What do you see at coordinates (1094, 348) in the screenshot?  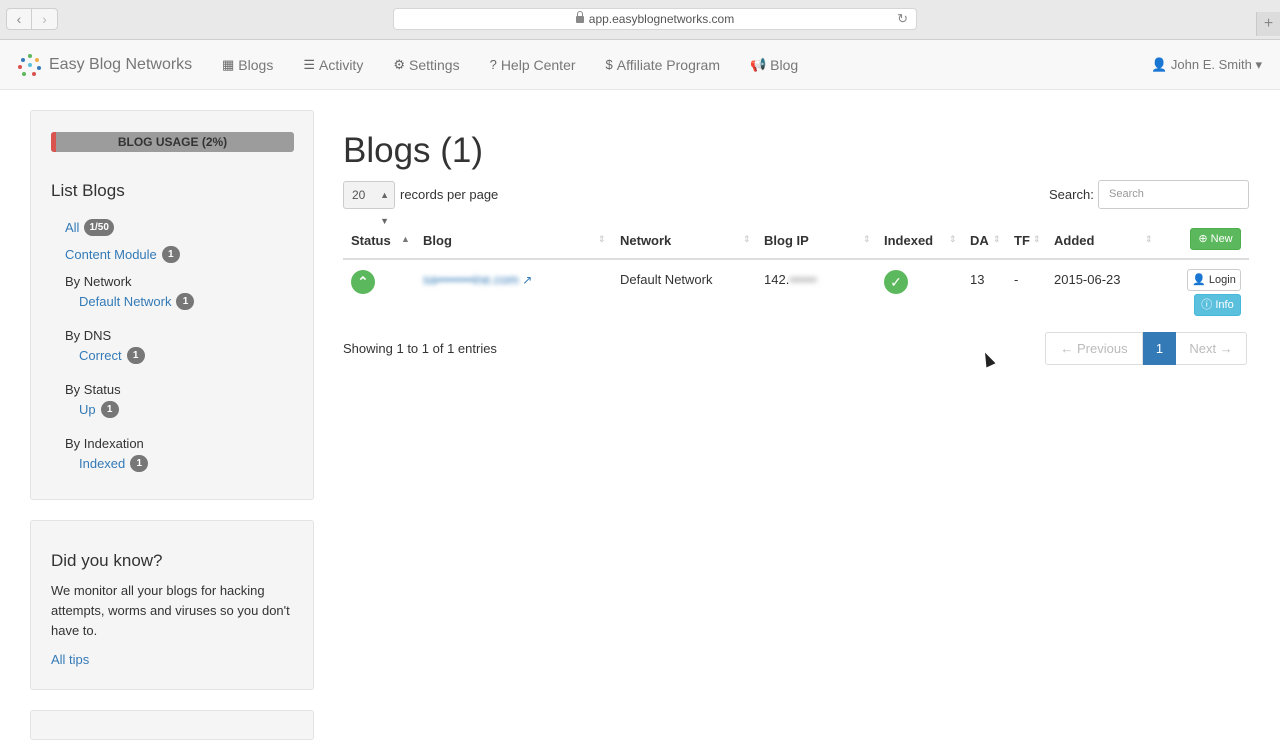 I see `previous-page-button: ← Previous` at bounding box center [1094, 348].